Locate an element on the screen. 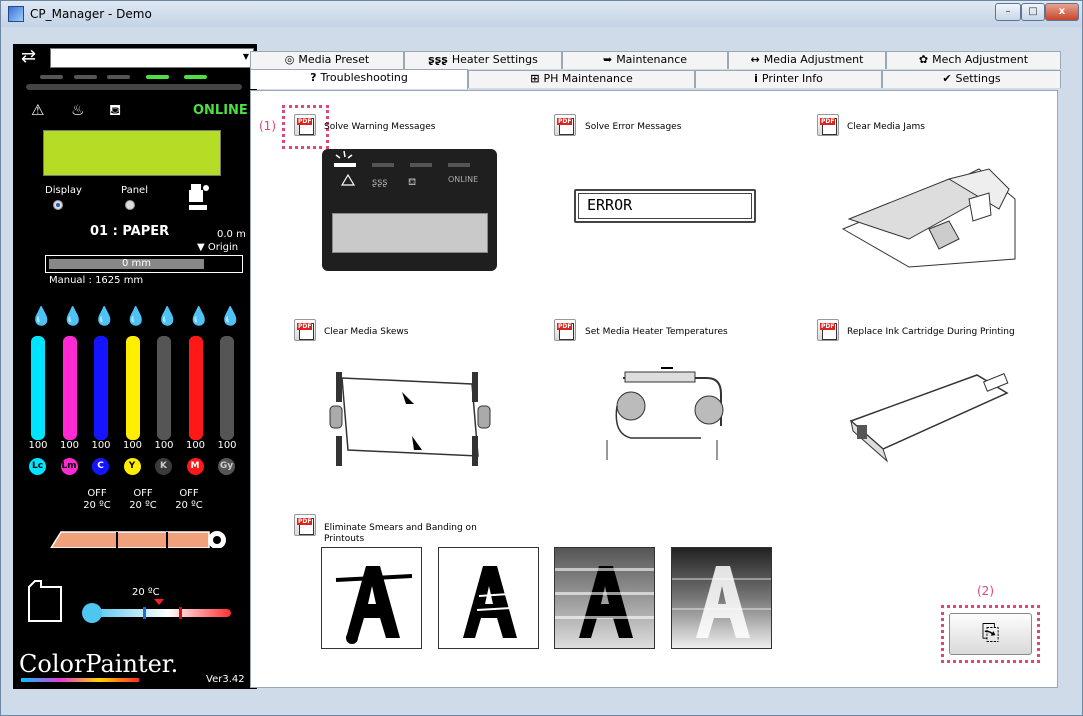 The height and width of the screenshot is (716, 1083). tab-printer-info: i Printer Info is located at coordinates (788, 79).